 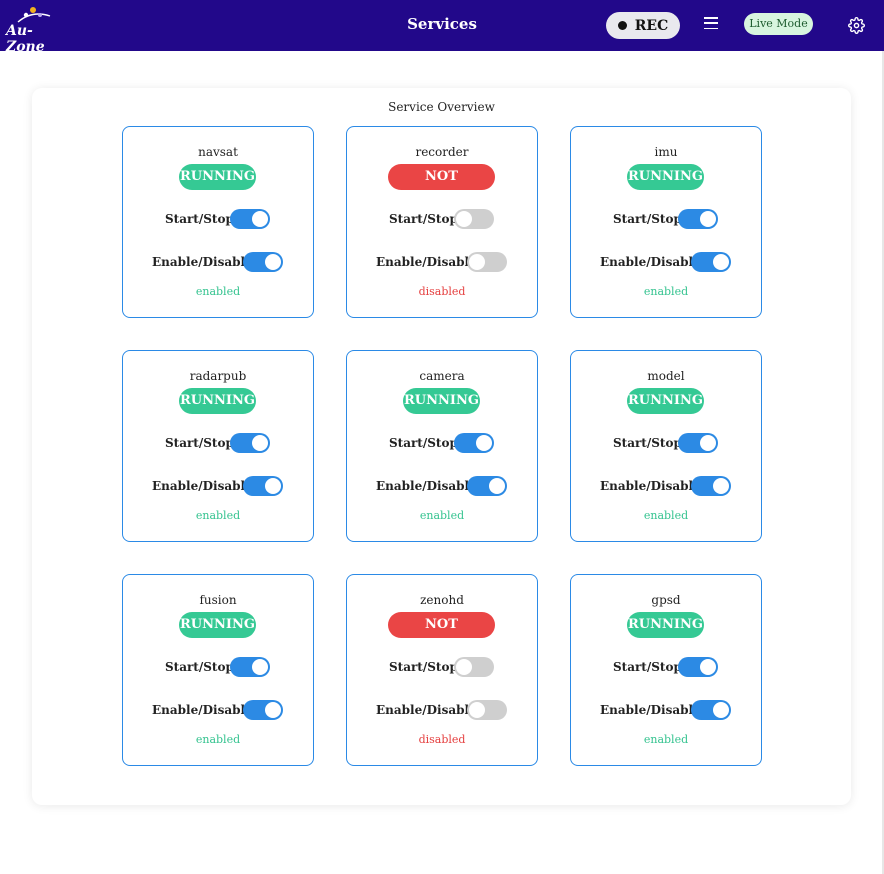 I want to click on service-name: recorder, so click(x=442, y=152).